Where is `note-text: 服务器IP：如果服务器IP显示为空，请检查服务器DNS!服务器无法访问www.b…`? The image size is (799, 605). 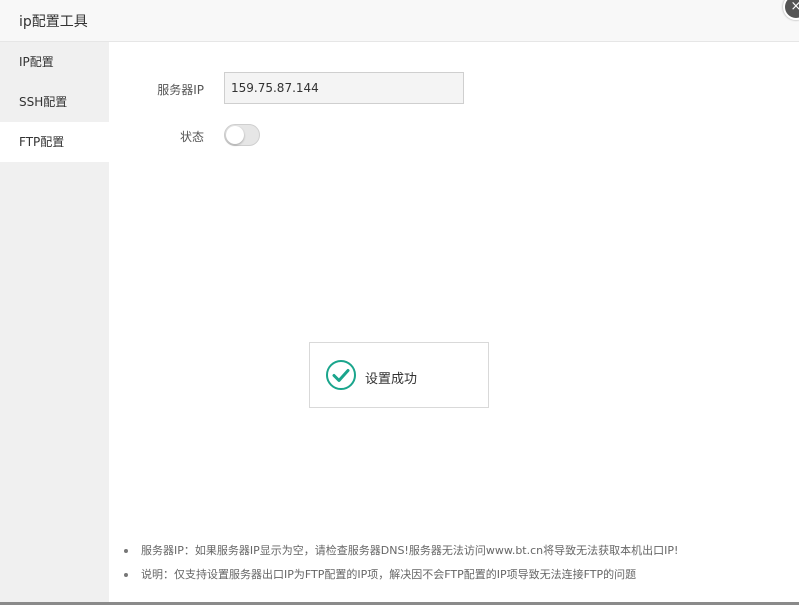 note-text: 服务器IP：如果服务器IP显示为空，请检查服务器DNS!服务器无法访问www.b… is located at coordinates (410, 550).